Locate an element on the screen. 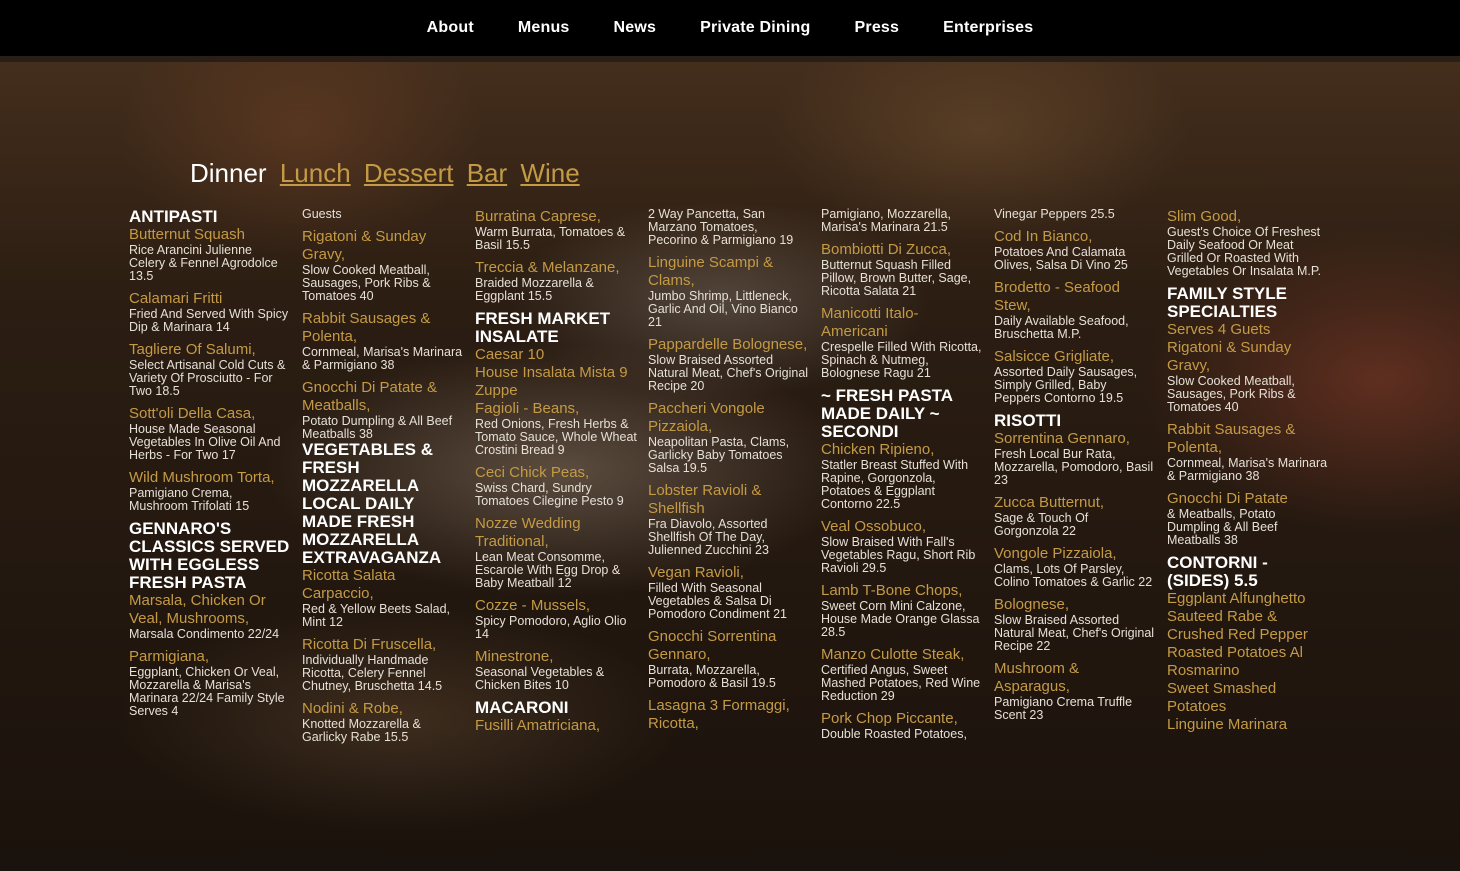  tab-lunch: Lunch is located at coordinates (315, 173).